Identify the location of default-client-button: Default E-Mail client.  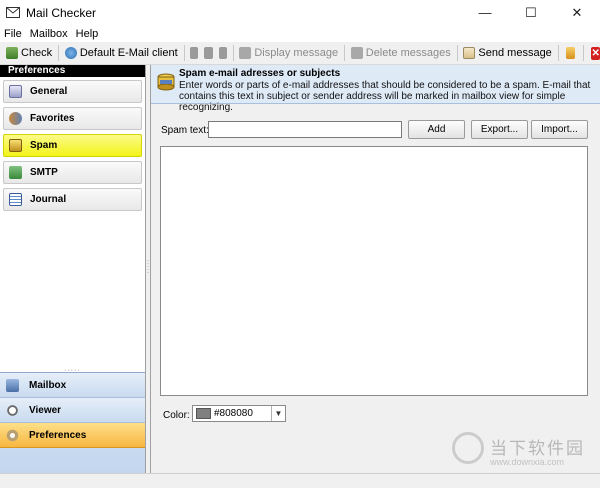
(121, 53).